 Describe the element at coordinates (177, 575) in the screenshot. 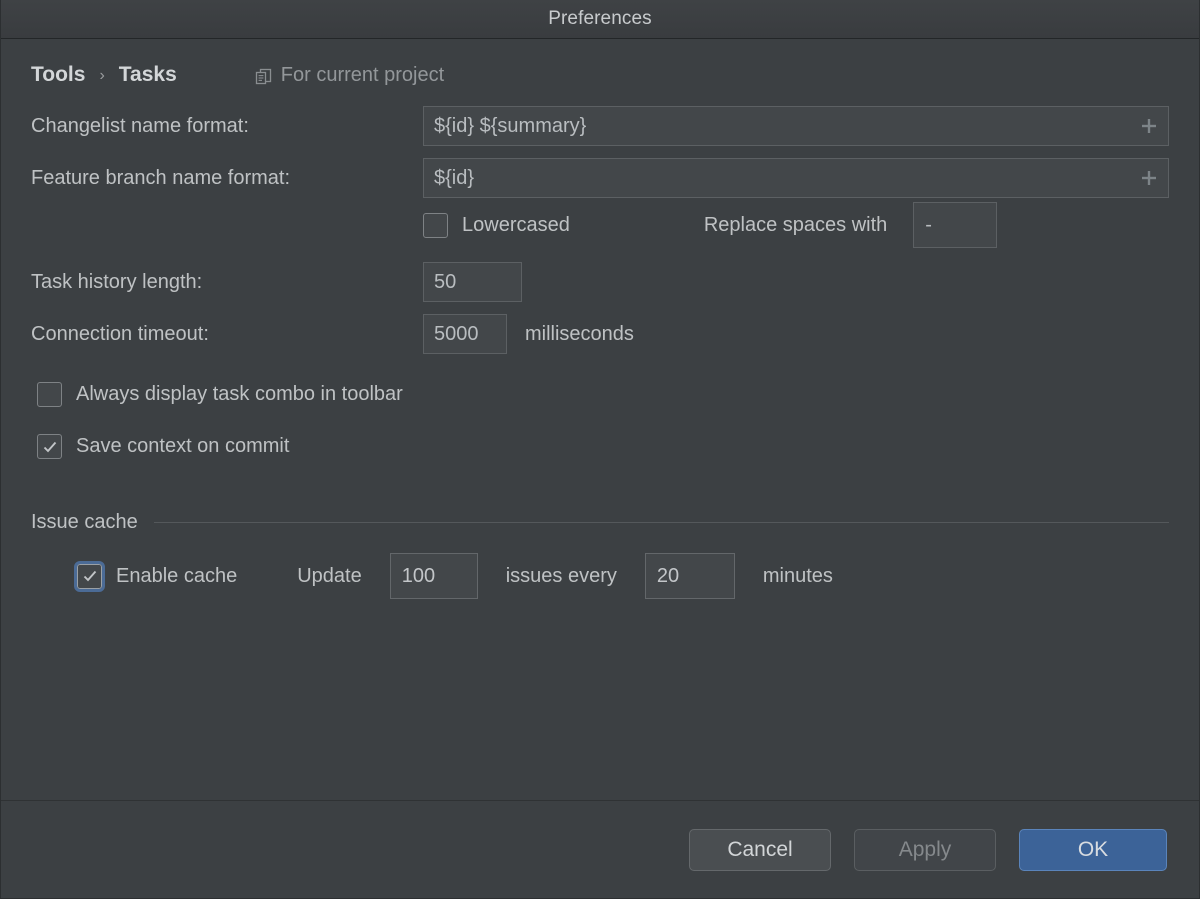

I see `enable-cache-label: Enable cache` at that location.